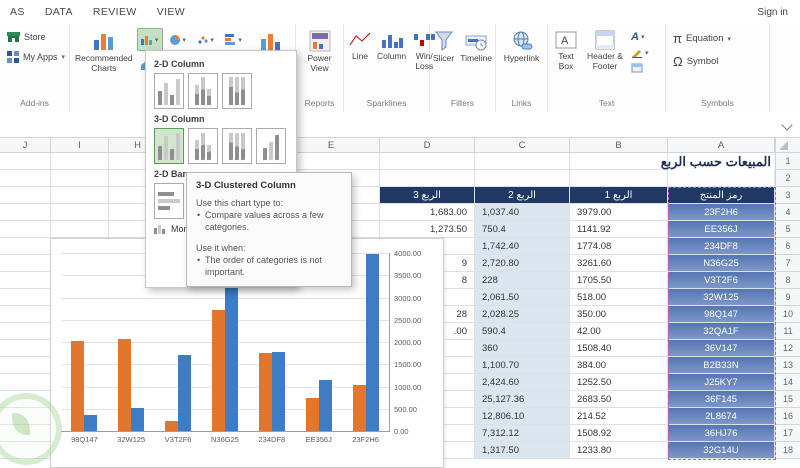 This screenshot has height=468, width=800. Describe the element at coordinates (522, 365) in the screenshot. I see `cell-C13: 1,100.70` at that location.